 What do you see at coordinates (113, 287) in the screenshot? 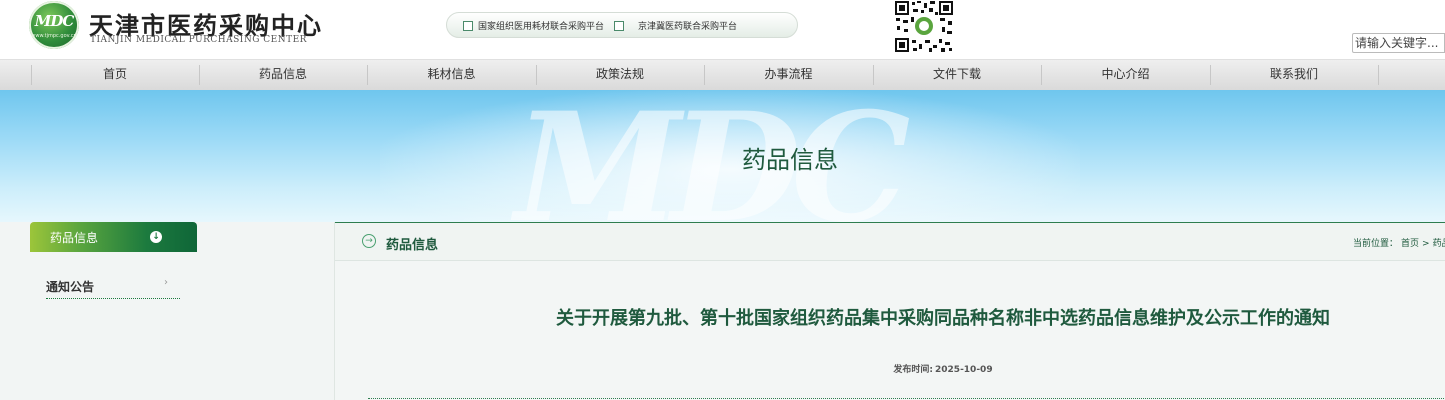
I see `sidebar-item-notices: 通知公告 ›` at bounding box center [113, 287].